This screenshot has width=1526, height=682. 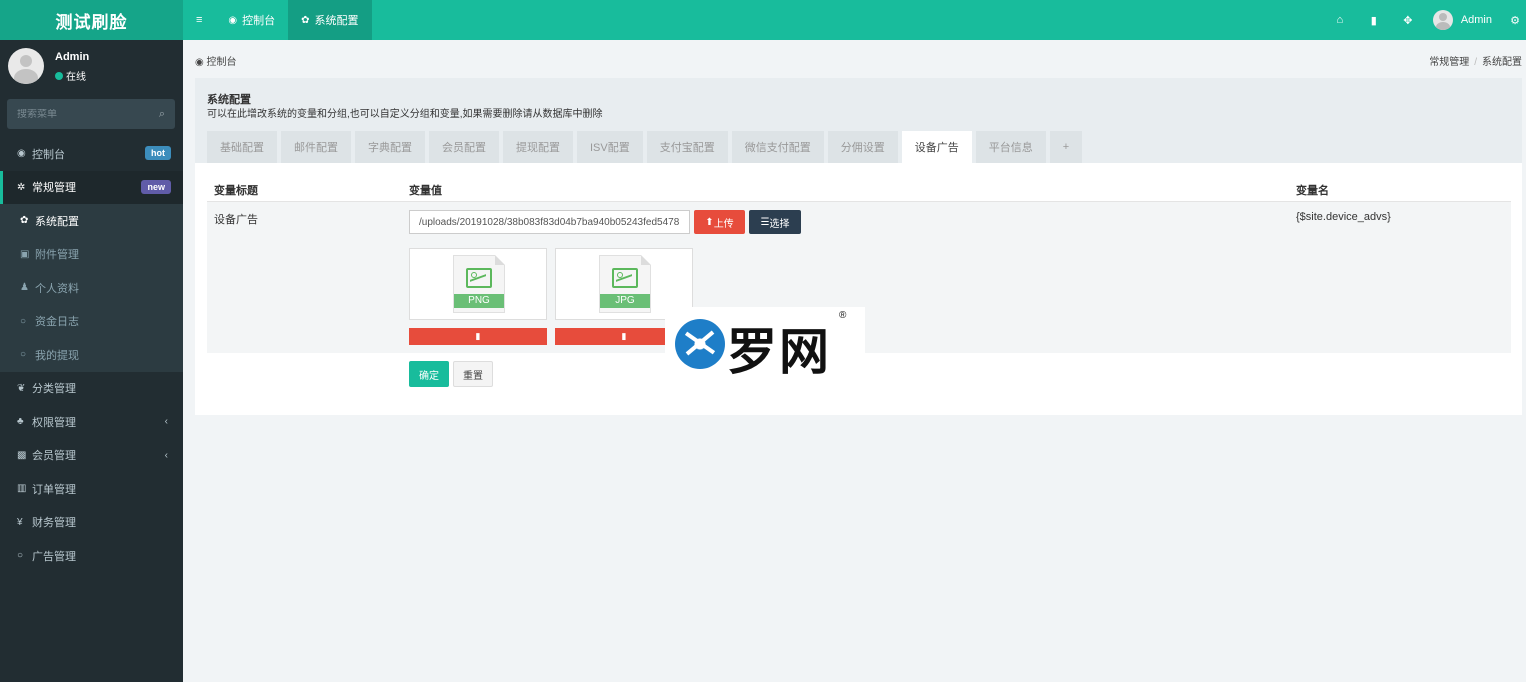 What do you see at coordinates (305, 20) in the screenshot?
I see `gear-icon: ✿` at bounding box center [305, 20].